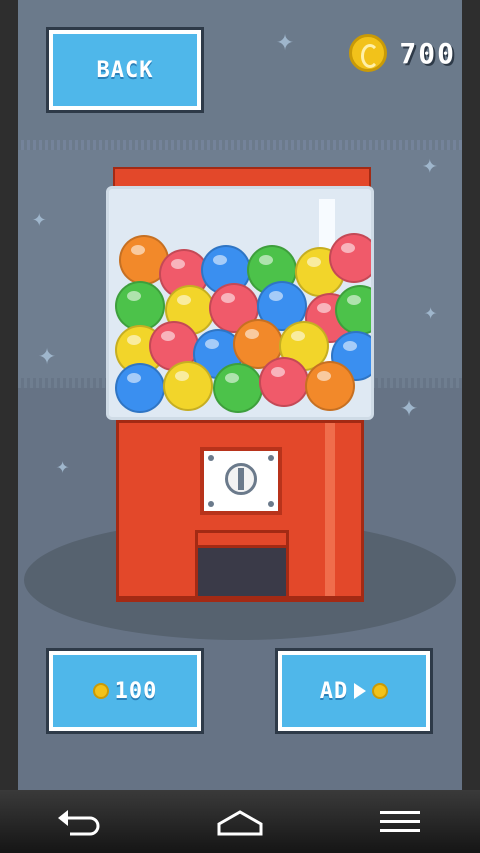 Image resolution: width=480 pixels, height=853 pixels. I want to click on nav-home-button, so click(240, 822).